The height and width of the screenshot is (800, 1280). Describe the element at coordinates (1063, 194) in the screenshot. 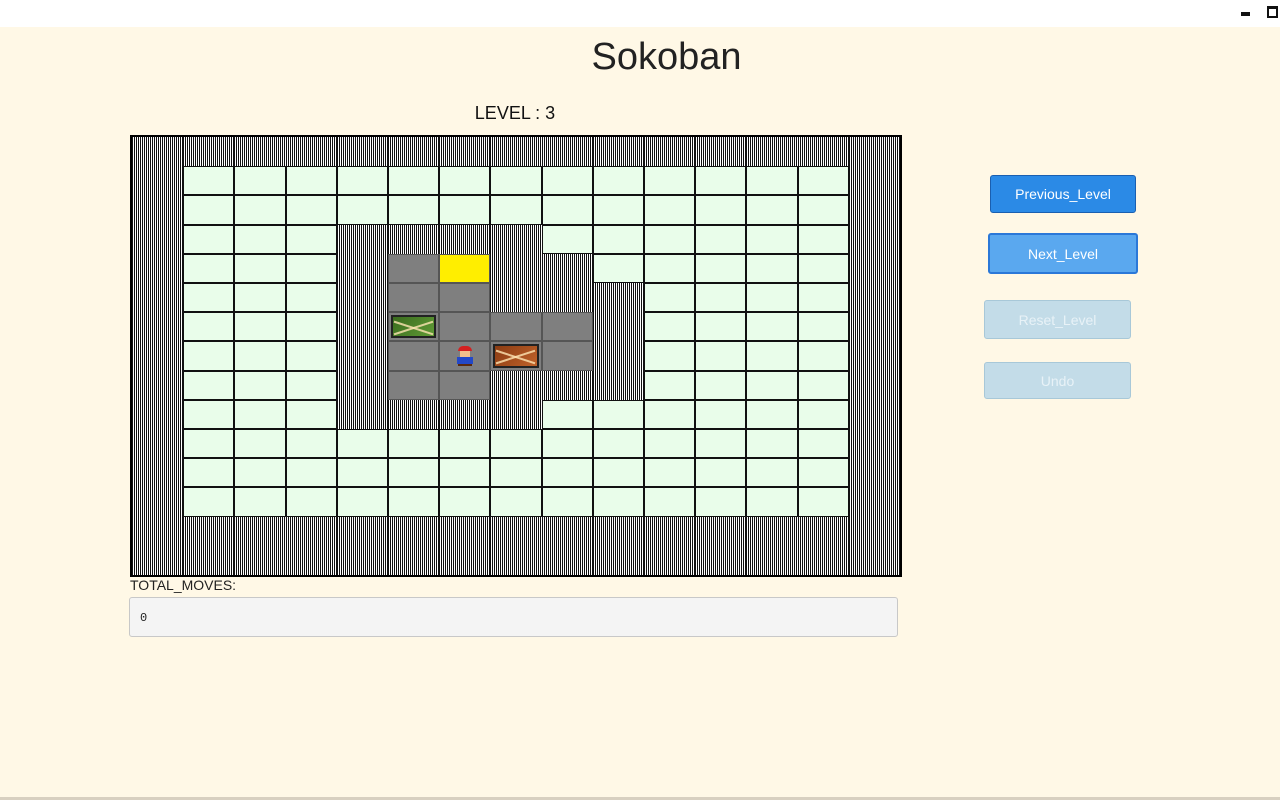

I see `previous-level-button: Previous_Level` at that location.